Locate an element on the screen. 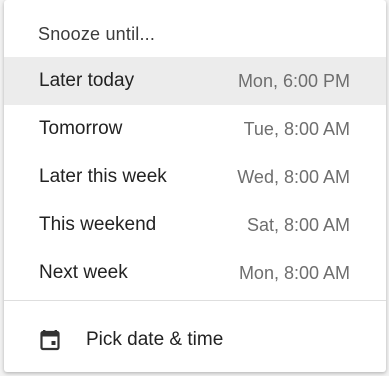 This screenshot has width=389, height=376. option-time: Tue, 8:00 AM is located at coordinates (296, 128).